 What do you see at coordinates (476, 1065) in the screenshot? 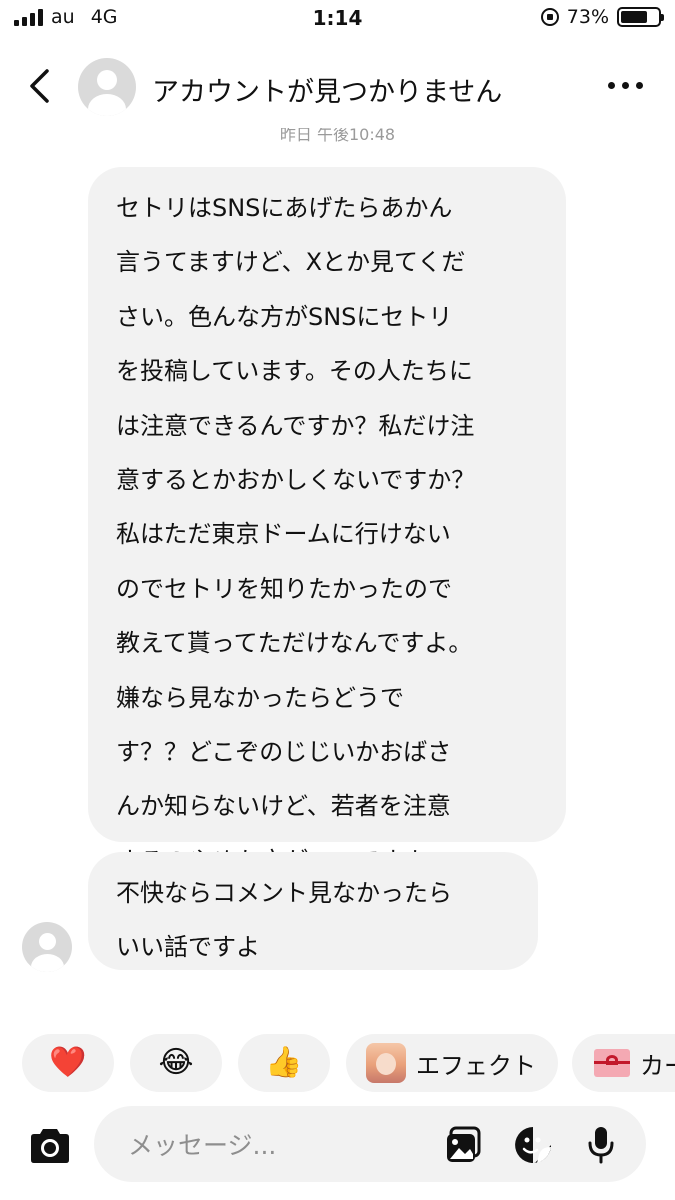
I see `effect-label: エフェクト` at bounding box center [476, 1065].